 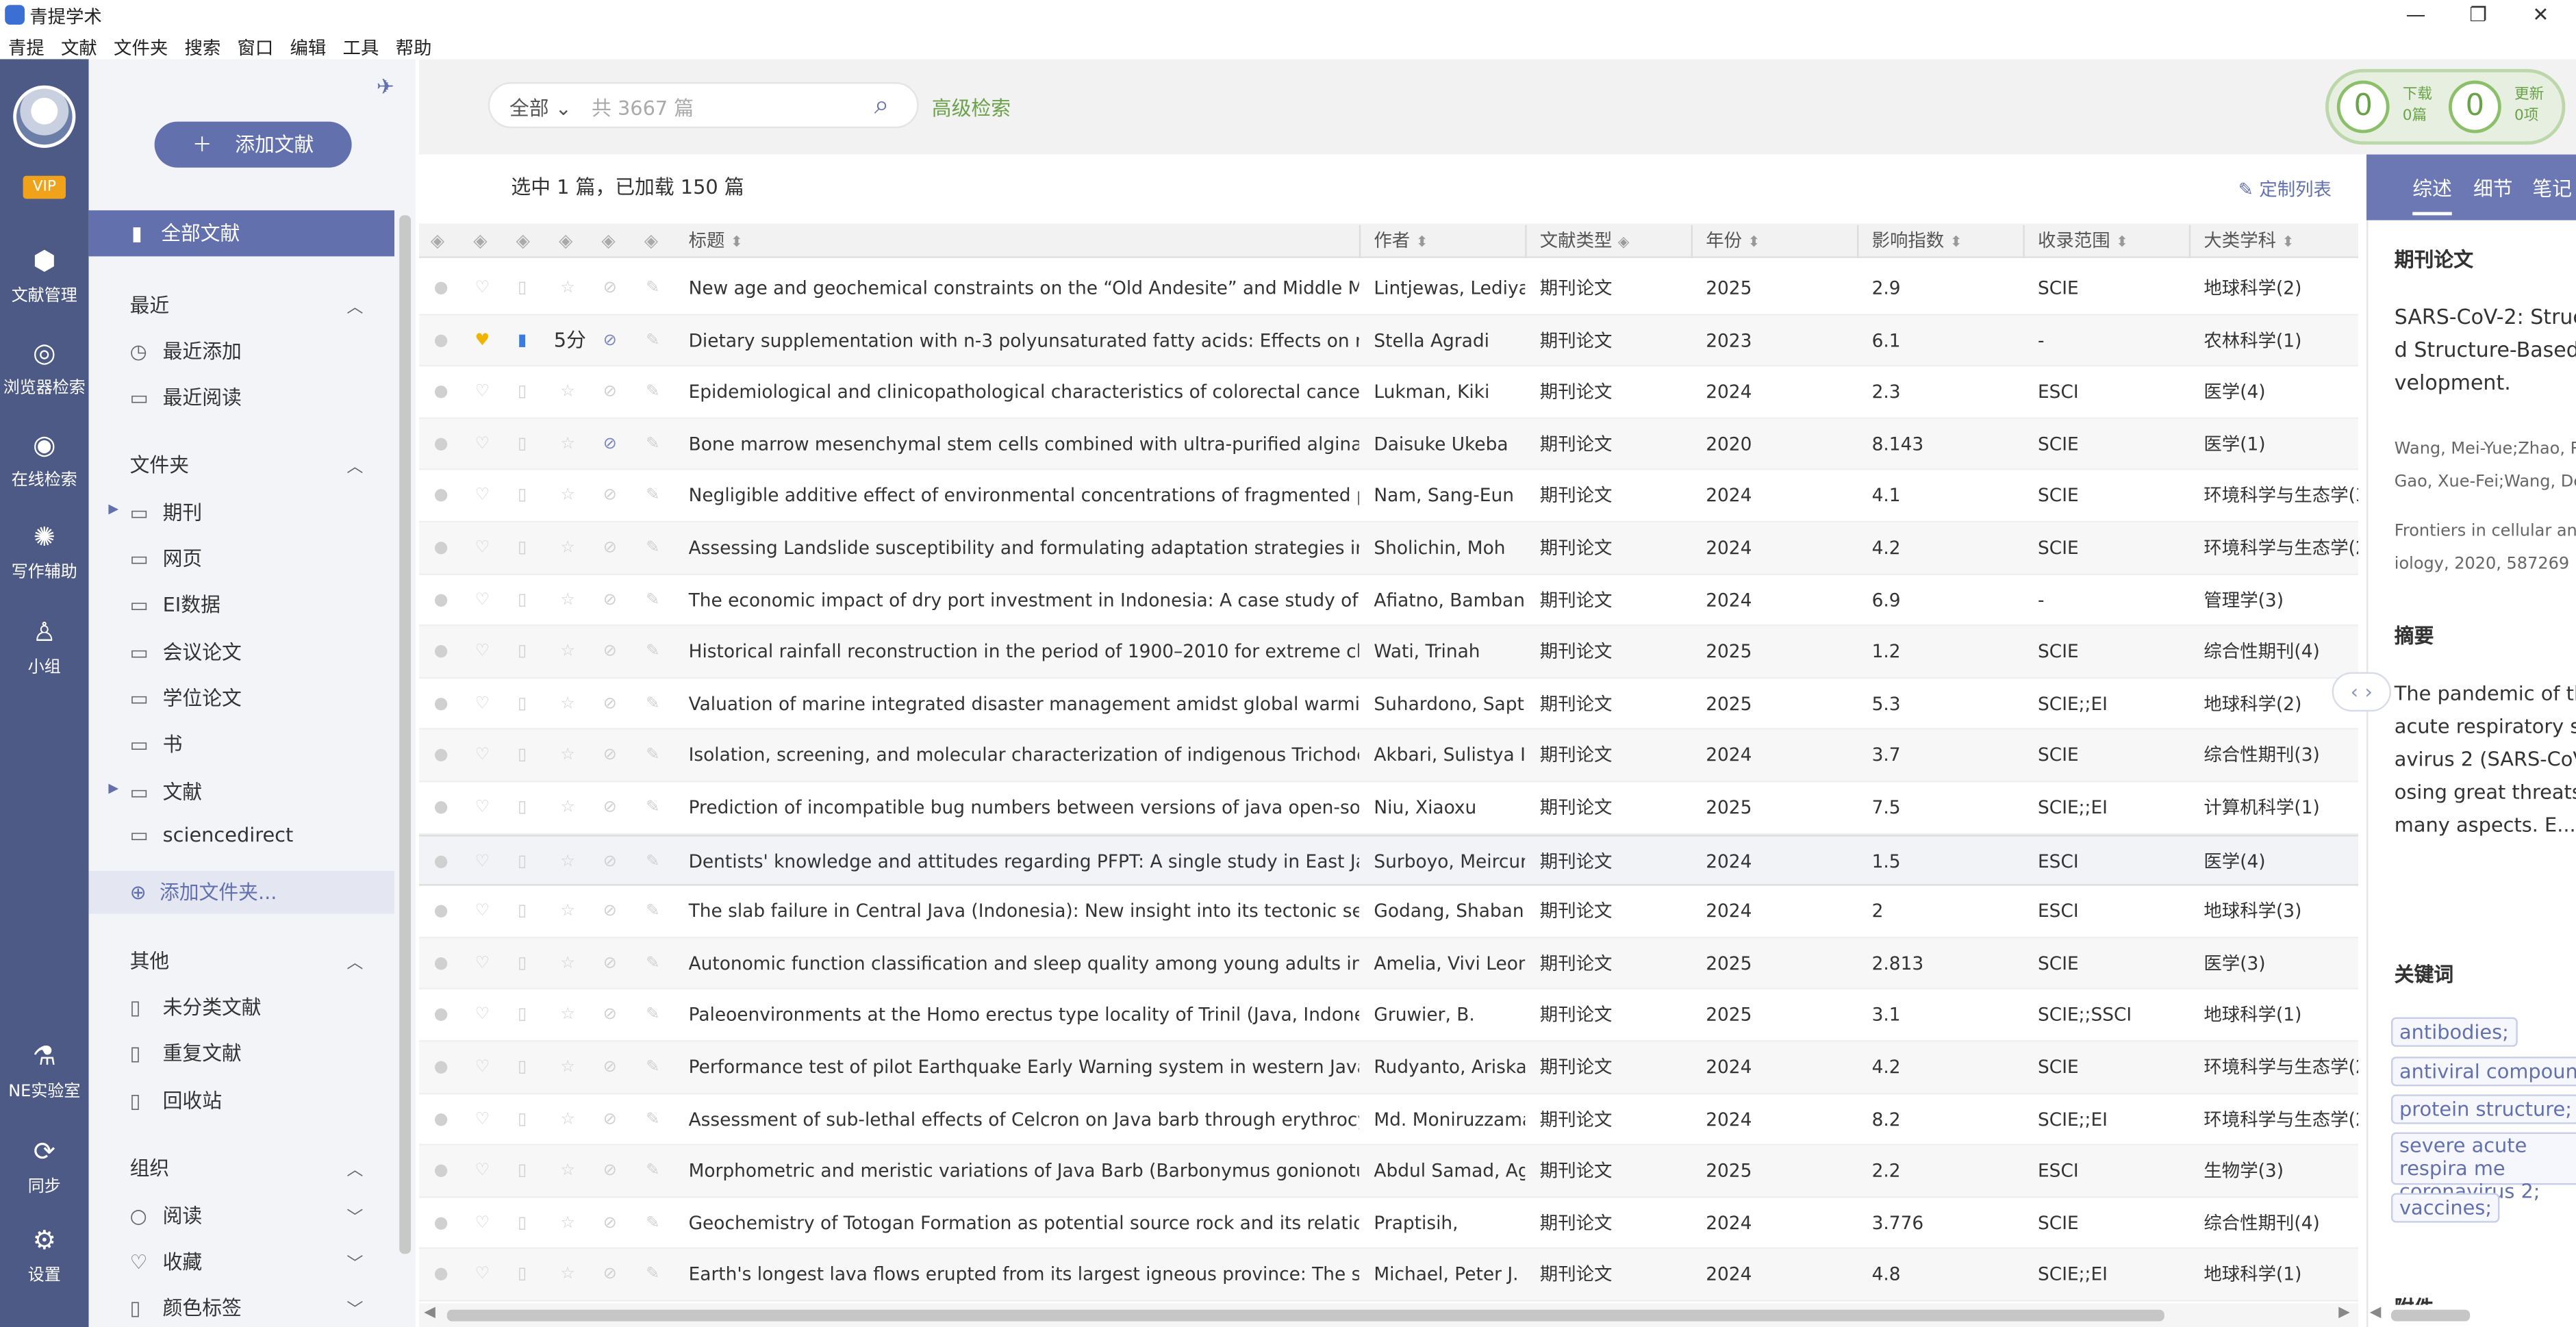 I want to click on column-impact: 影响指数 ⬍, so click(x=1917, y=242).